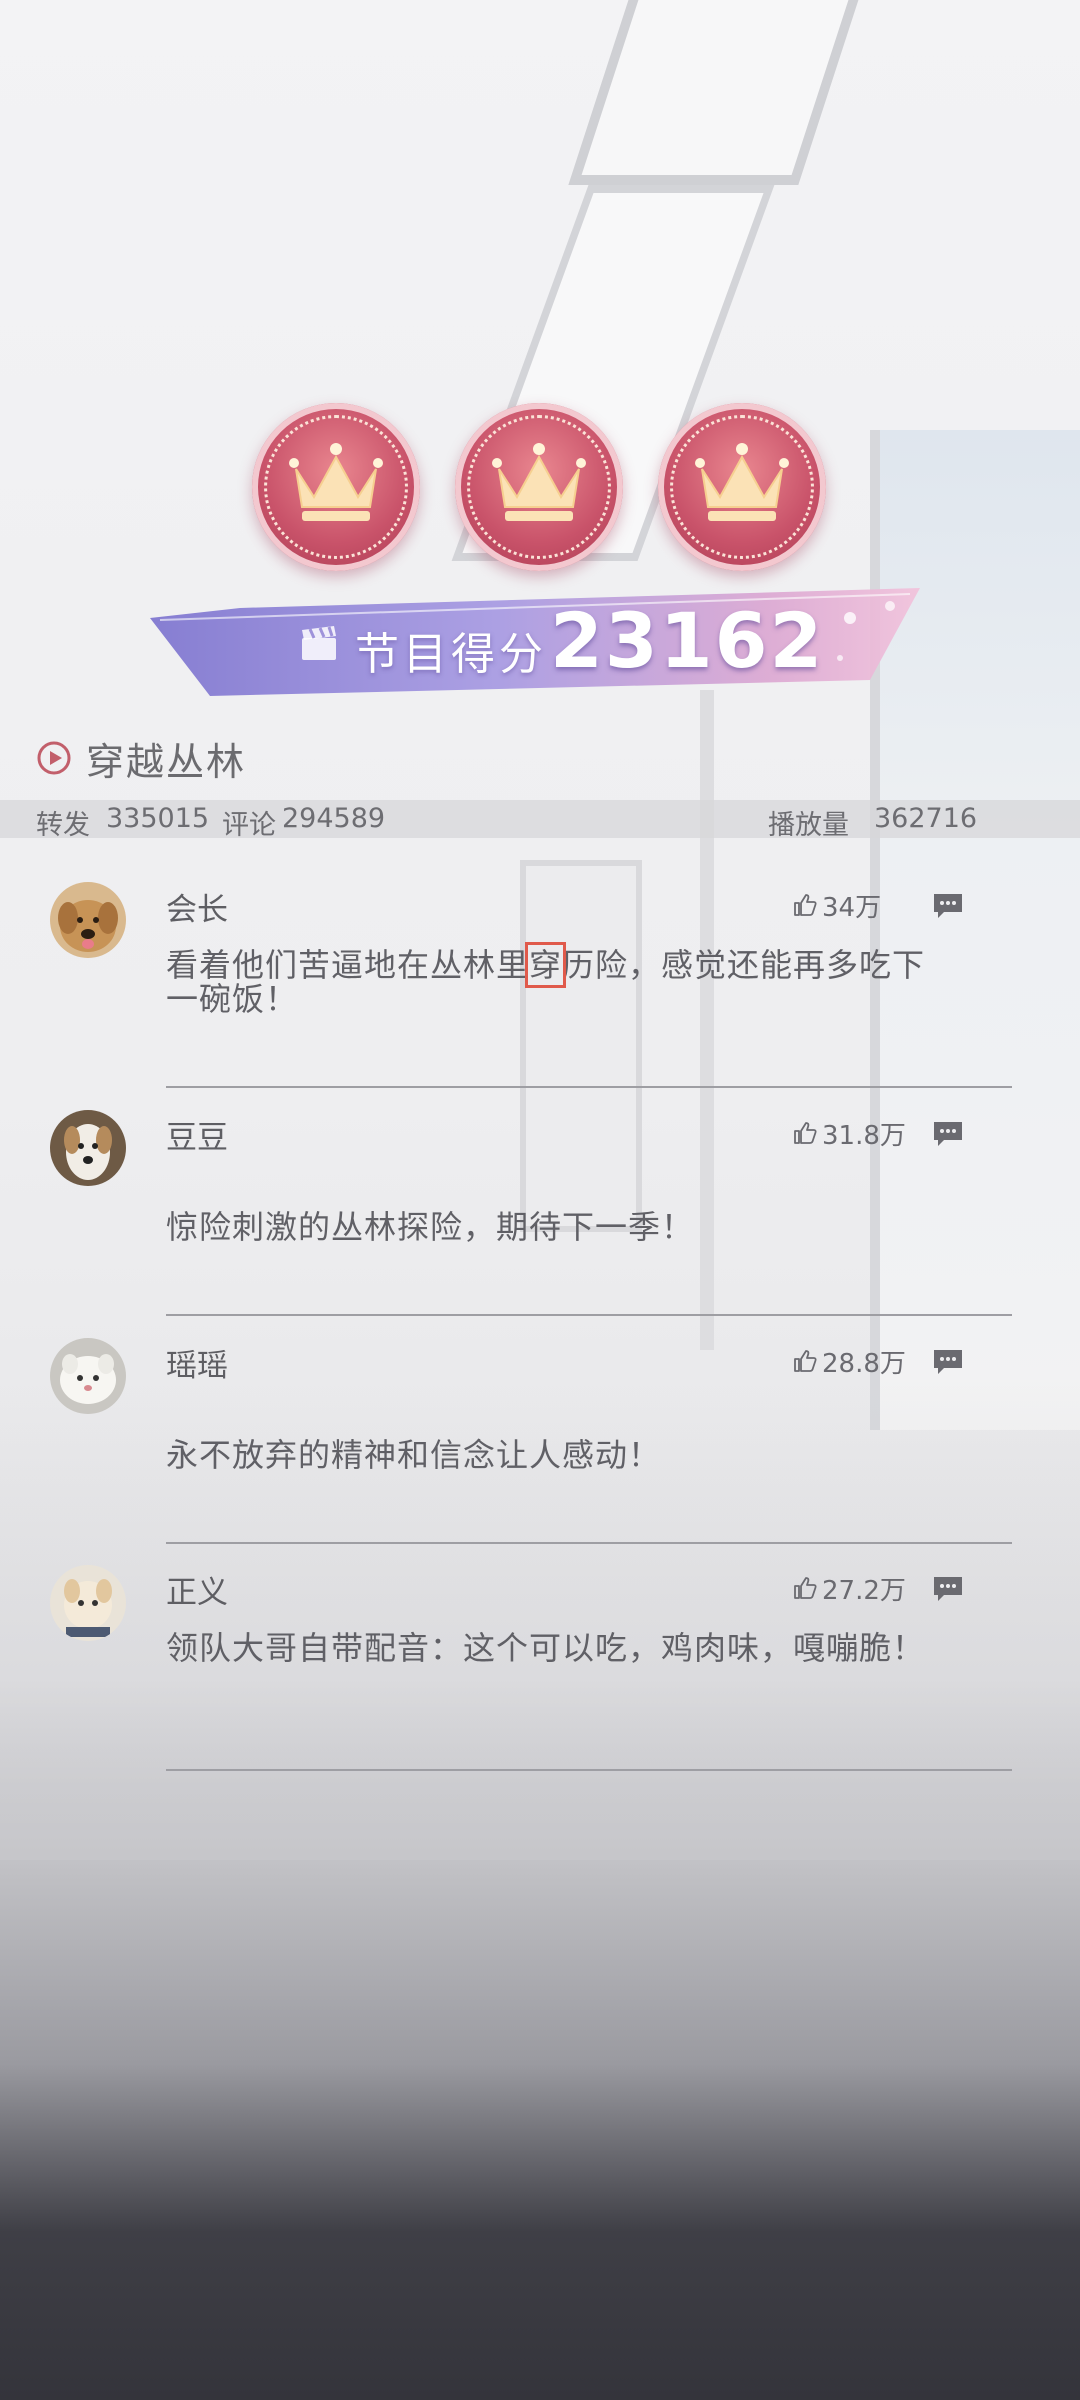 Image resolution: width=1080 pixels, height=2400 pixels. Describe the element at coordinates (348, 965) in the screenshot. I see `comment-text-part: 看着他们苦逼地在丛林里` at that location.